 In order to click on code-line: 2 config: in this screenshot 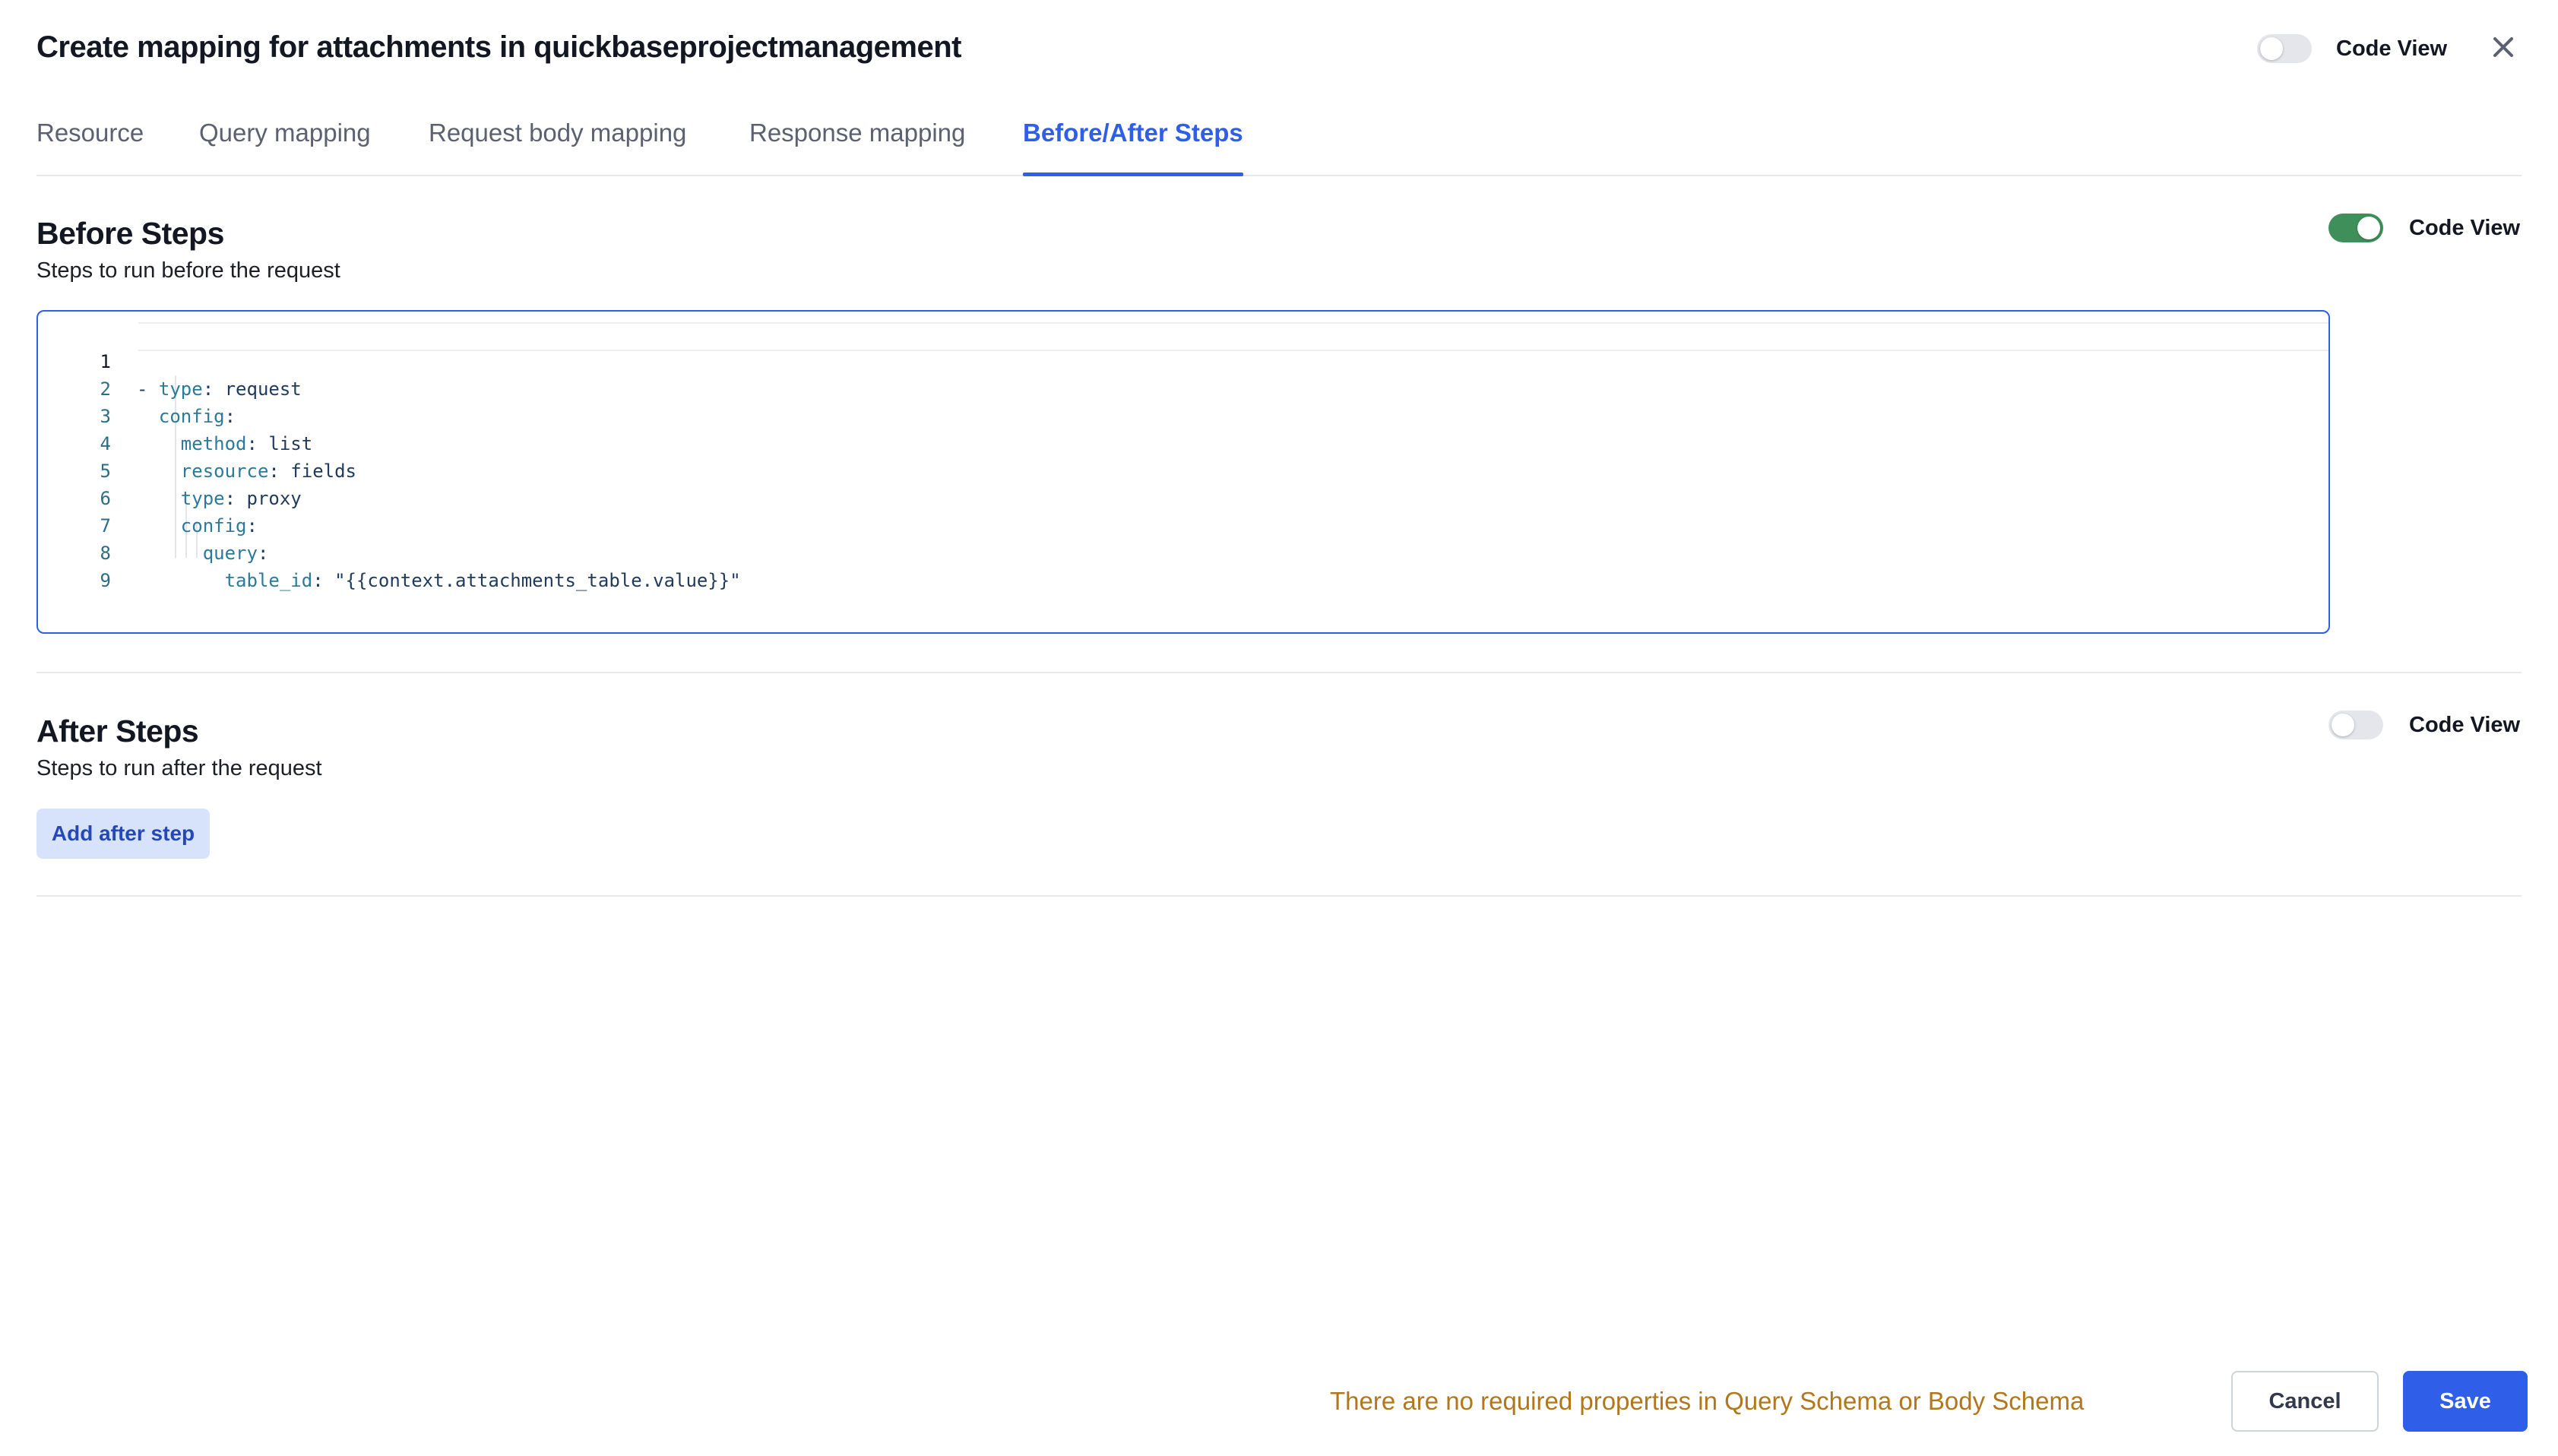, I will do `click(1183, 388)`.